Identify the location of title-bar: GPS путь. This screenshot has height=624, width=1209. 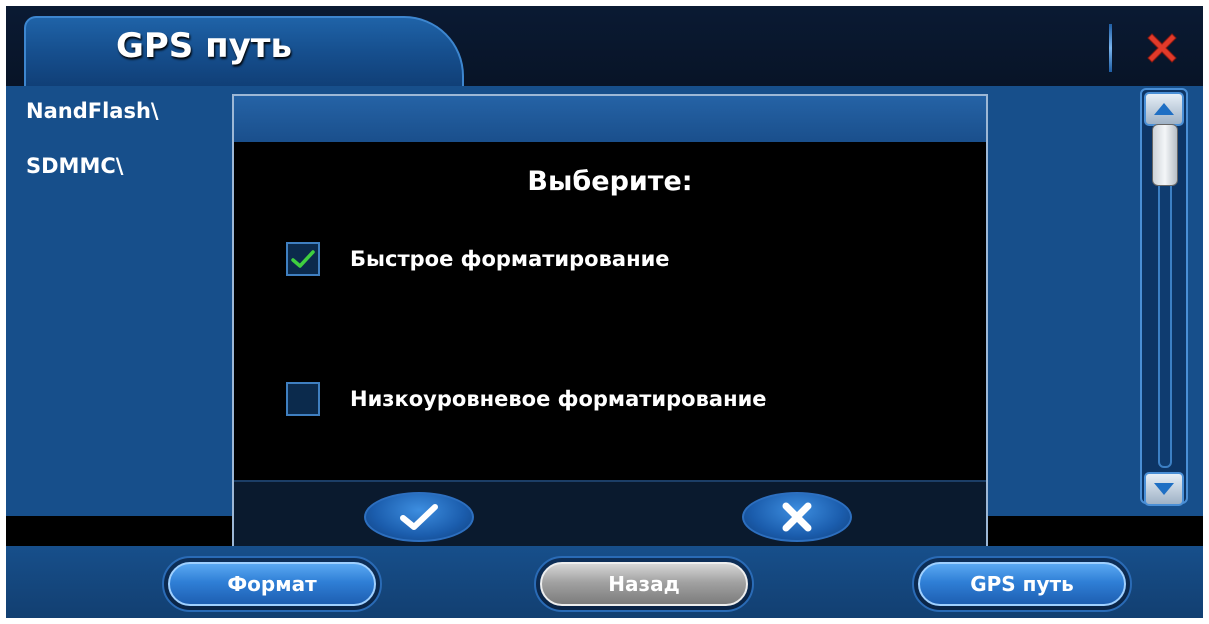
(604, 46).